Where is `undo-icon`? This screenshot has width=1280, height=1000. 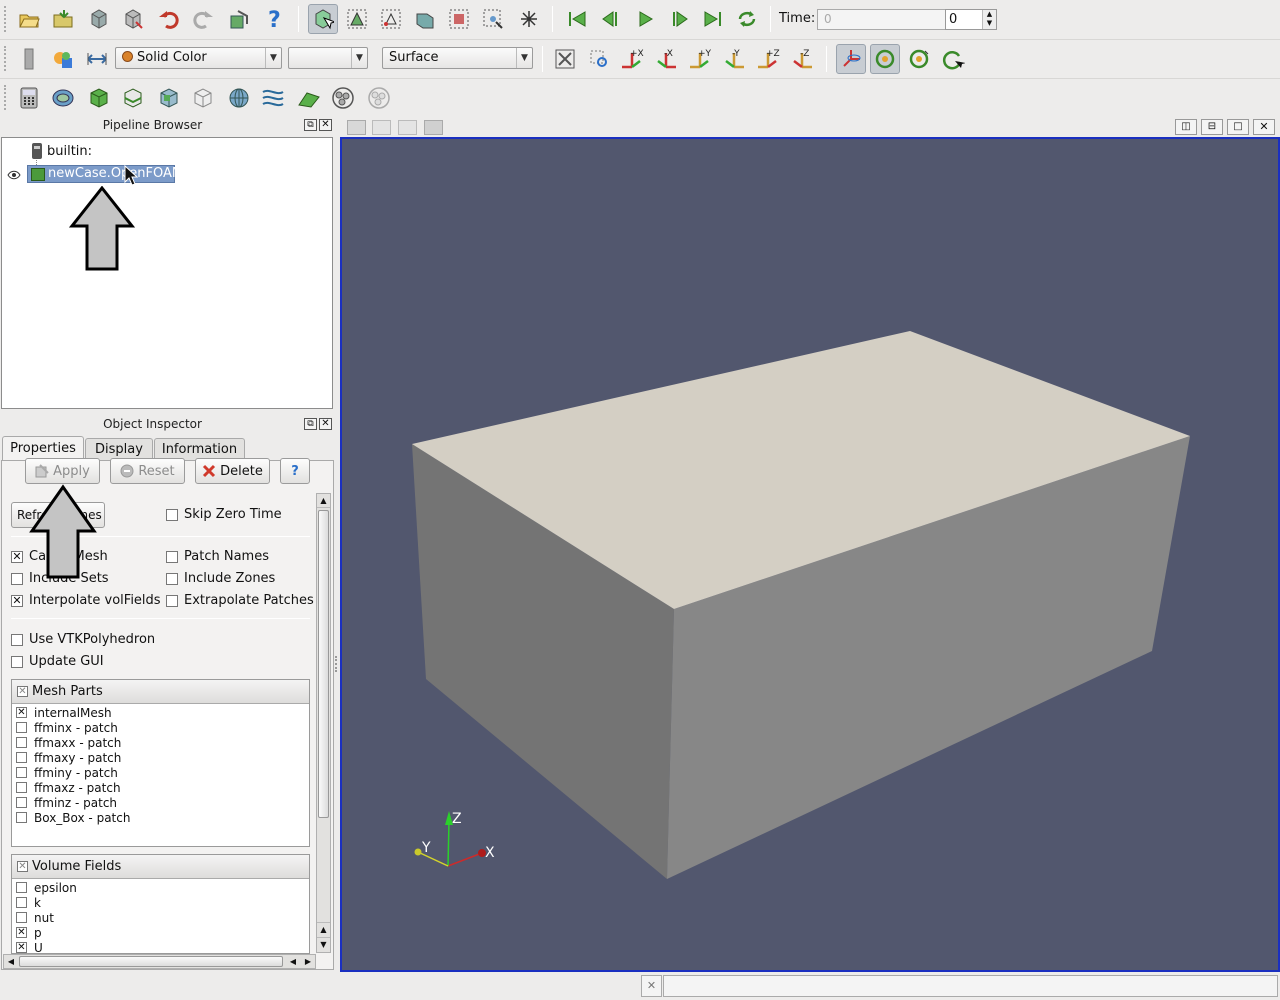 undo-icon is located at coordinates (169, 19).